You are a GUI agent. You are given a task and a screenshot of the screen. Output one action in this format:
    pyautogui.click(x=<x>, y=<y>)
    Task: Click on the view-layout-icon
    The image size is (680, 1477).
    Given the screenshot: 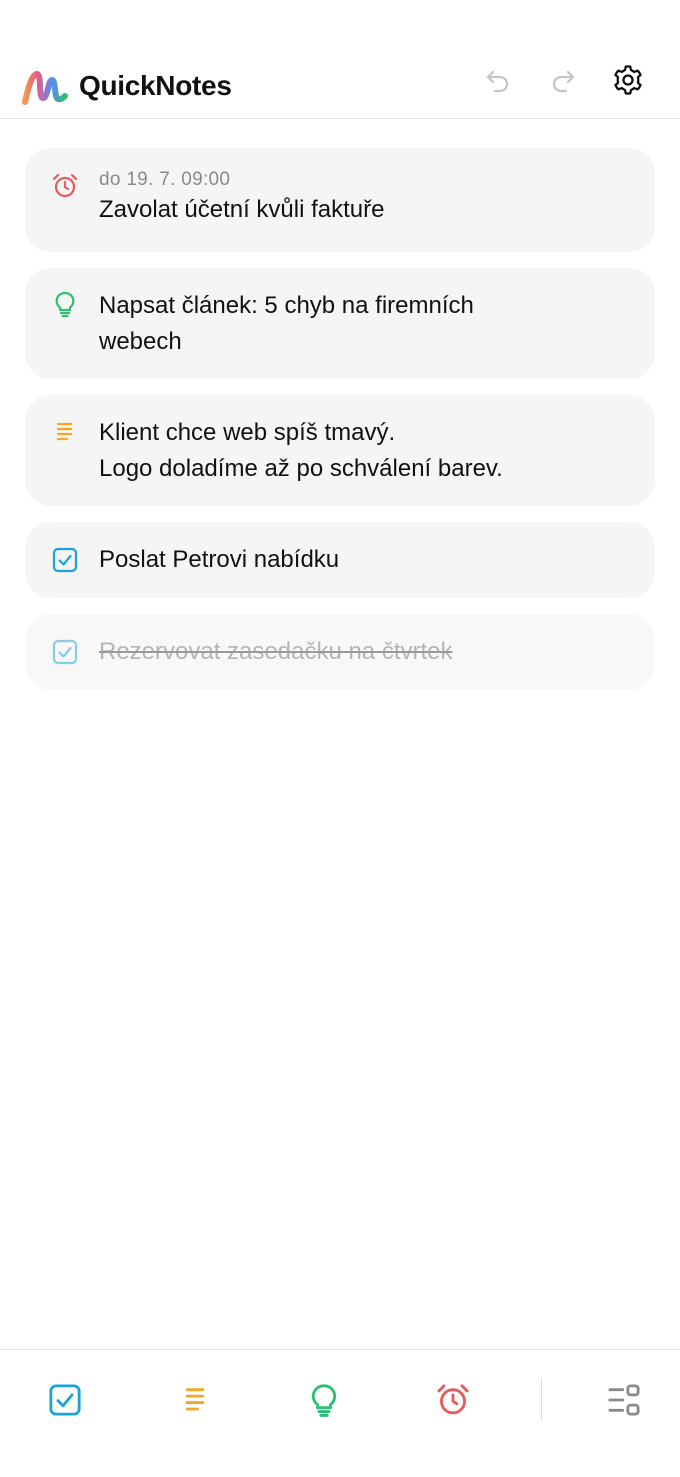 What is the action you would take?
    pyautogui.click(x=624, y=1400)
    